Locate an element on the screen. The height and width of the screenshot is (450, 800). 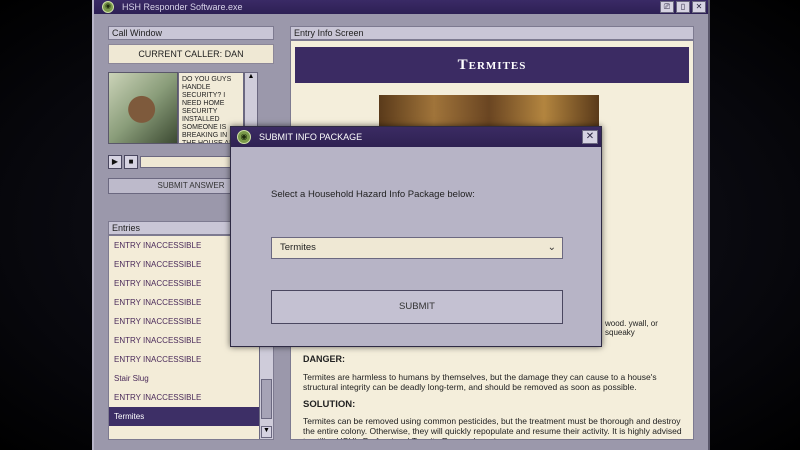
current-caller-label: CURRENT CALLER: DAN is located at coordinates (191, 54).